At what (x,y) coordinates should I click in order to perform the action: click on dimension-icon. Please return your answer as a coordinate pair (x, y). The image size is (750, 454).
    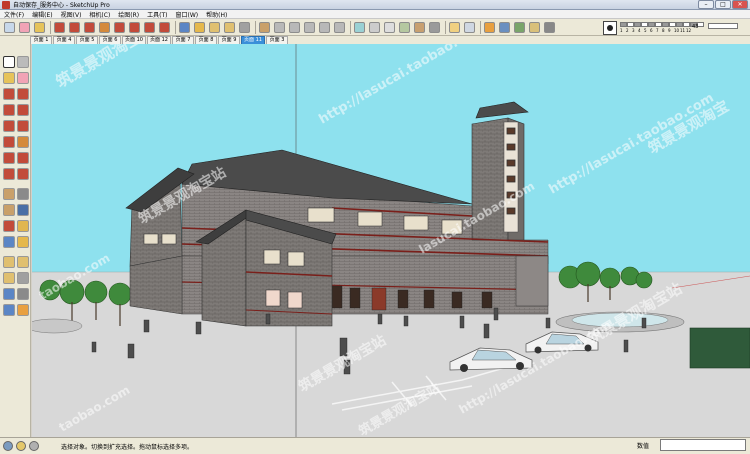
    Looking at the image, I should click on (23, 194).